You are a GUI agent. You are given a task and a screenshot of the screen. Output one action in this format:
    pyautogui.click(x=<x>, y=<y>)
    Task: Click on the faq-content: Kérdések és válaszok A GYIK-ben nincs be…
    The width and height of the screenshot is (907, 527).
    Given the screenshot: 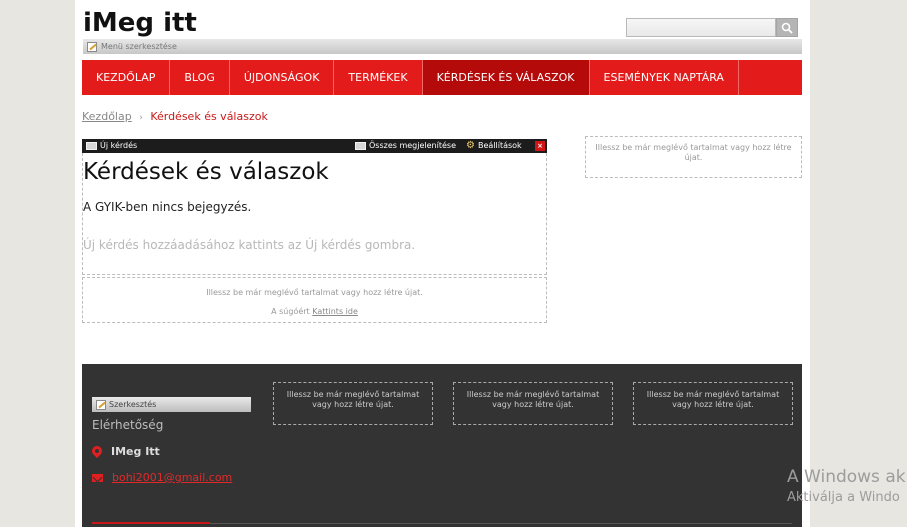 What is the action you would take?
    pyautogui.click(x=314, y=214)
    